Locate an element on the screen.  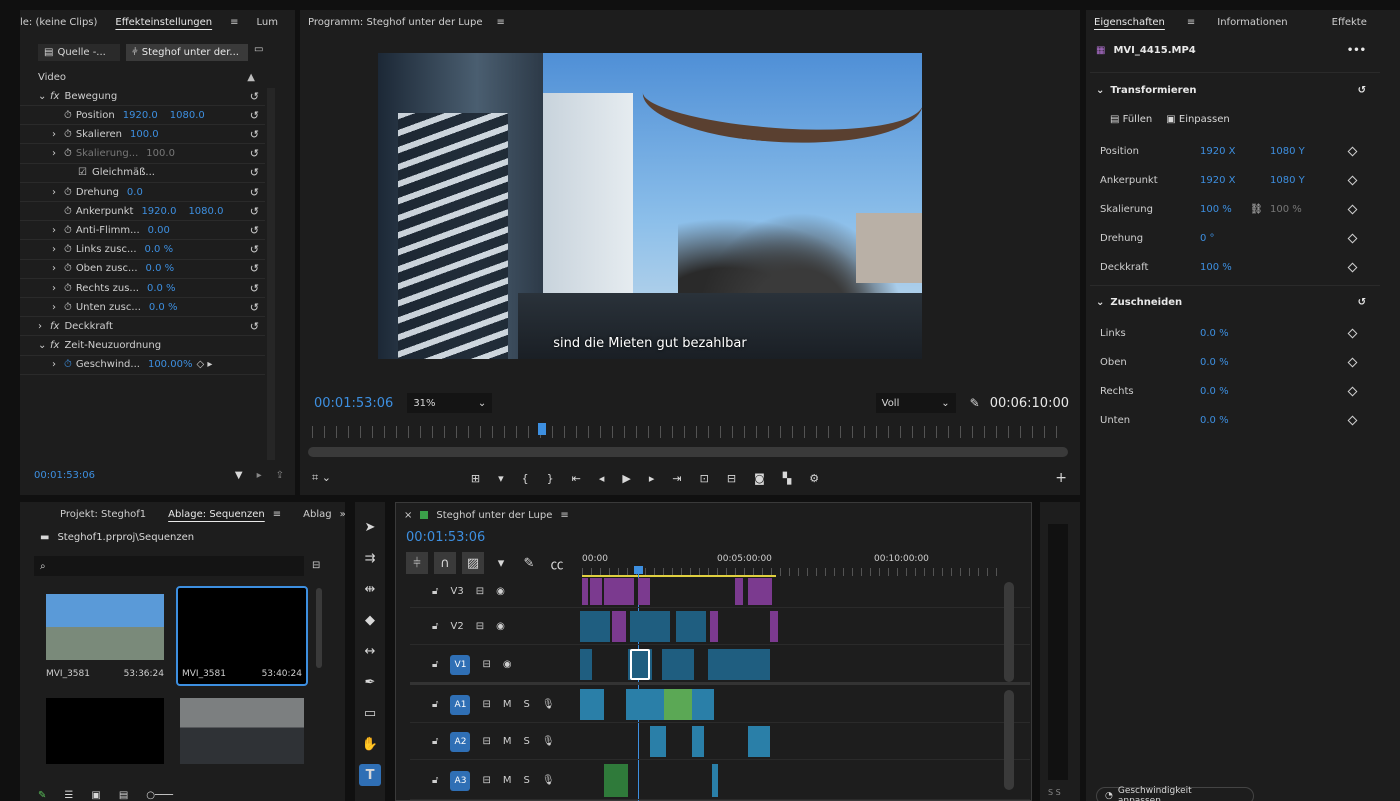
ripple-edit-icon: ⇹ is located at coordinates (370, 589).